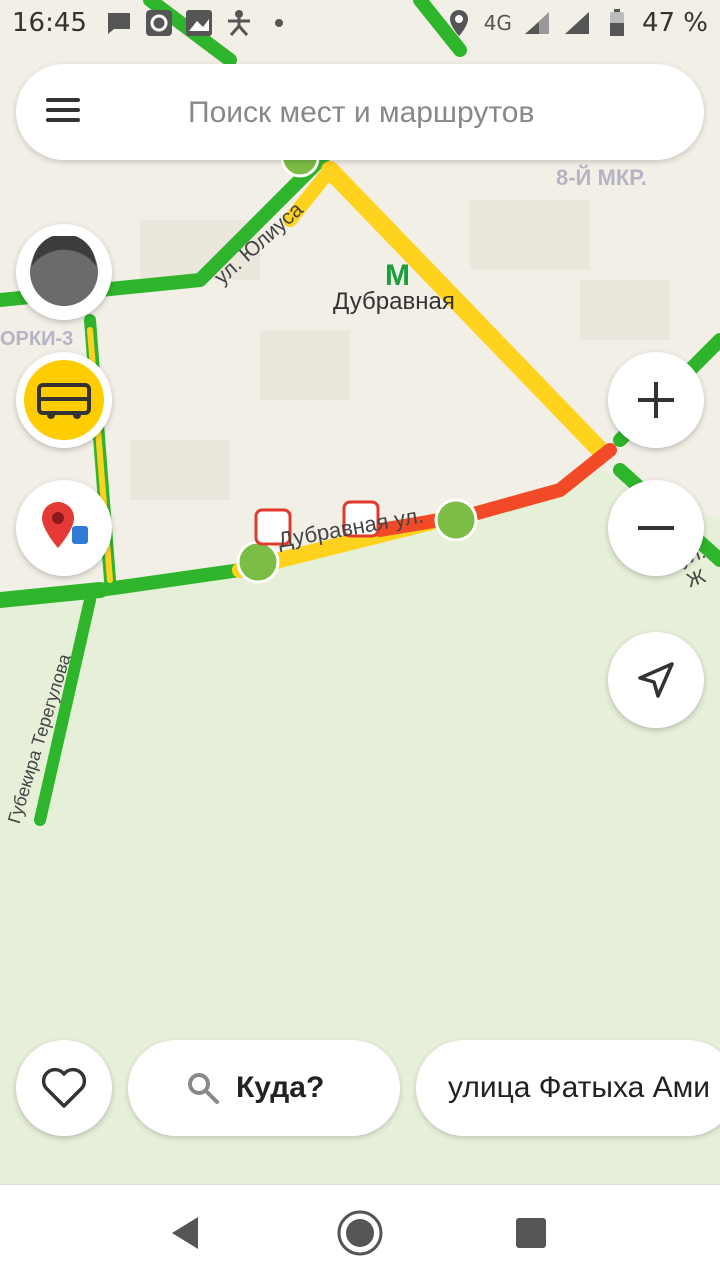 The image size is (720, 1281). I want to click on transport-button, so click(64, 400).